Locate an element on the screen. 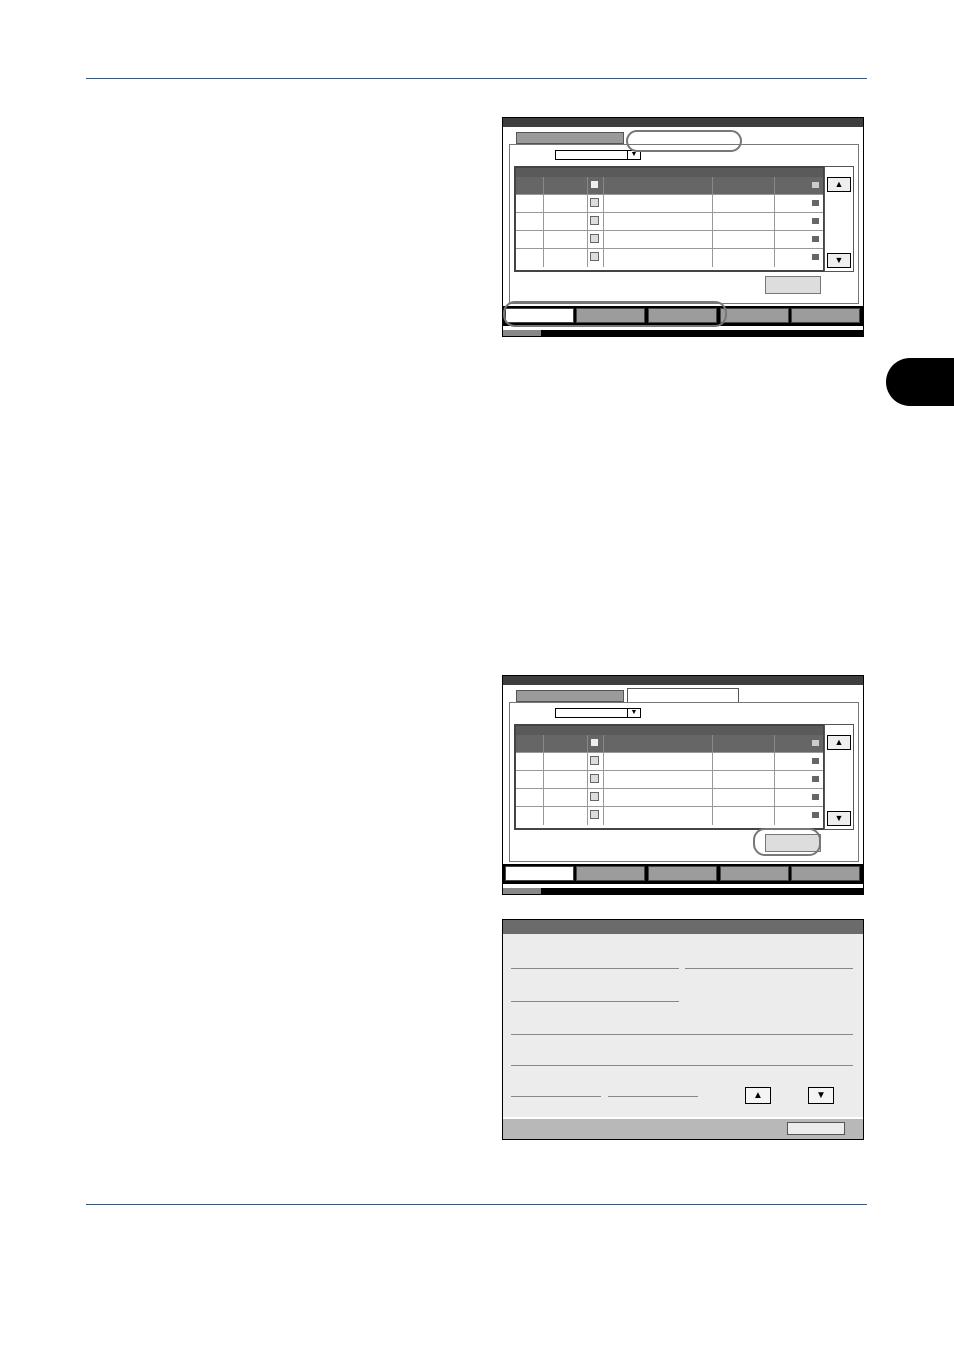 This screenshot has width=954, height=1350. screen-2-panel: ▼ ▲ ▼ is located at coordinates (683, 785).